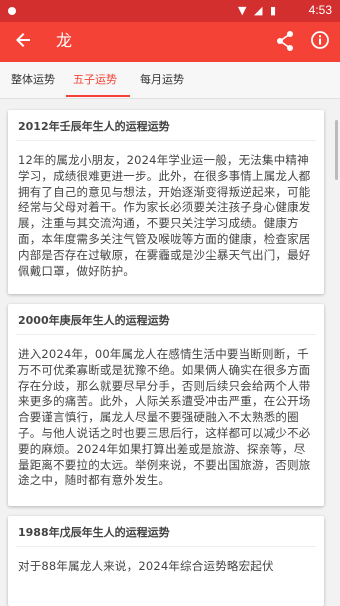 The image size is (340, 606). What do you see at coordinates (94, 532) in the screenshot?
I see `card-title: 1988年戊辰年生人的运程运势` at bounding box center [94, 532].